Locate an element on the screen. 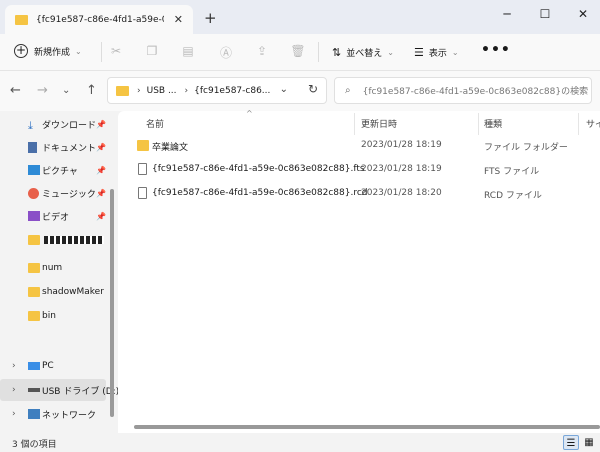 The image size is (600, 452). horizontal-scrollbar is located at coordinates (367, 427).